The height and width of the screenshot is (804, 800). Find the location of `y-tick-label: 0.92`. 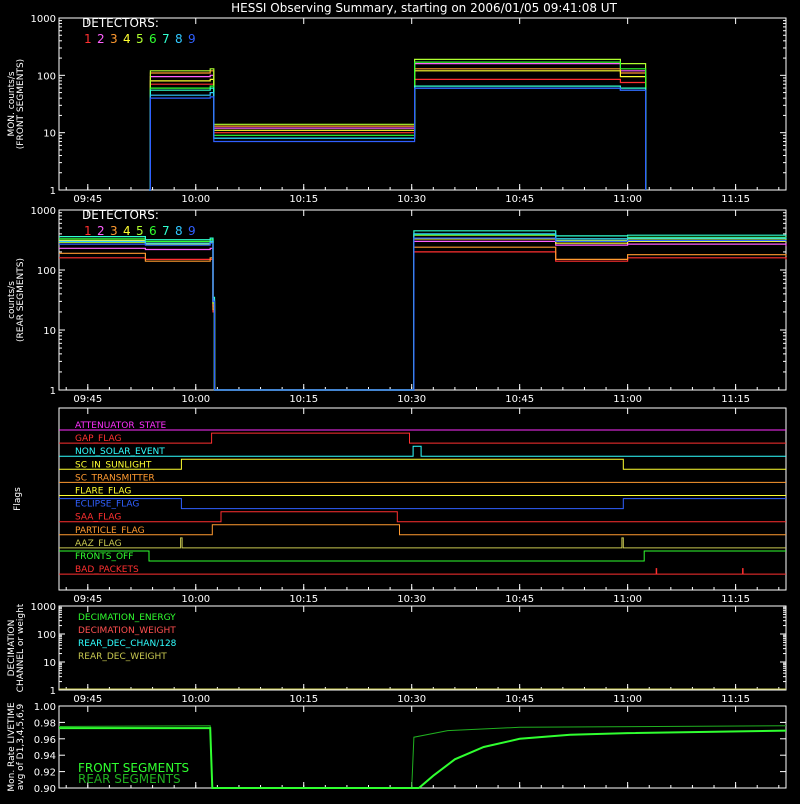

y-tick-label: 0.92 is located at coordinates (45, 773).